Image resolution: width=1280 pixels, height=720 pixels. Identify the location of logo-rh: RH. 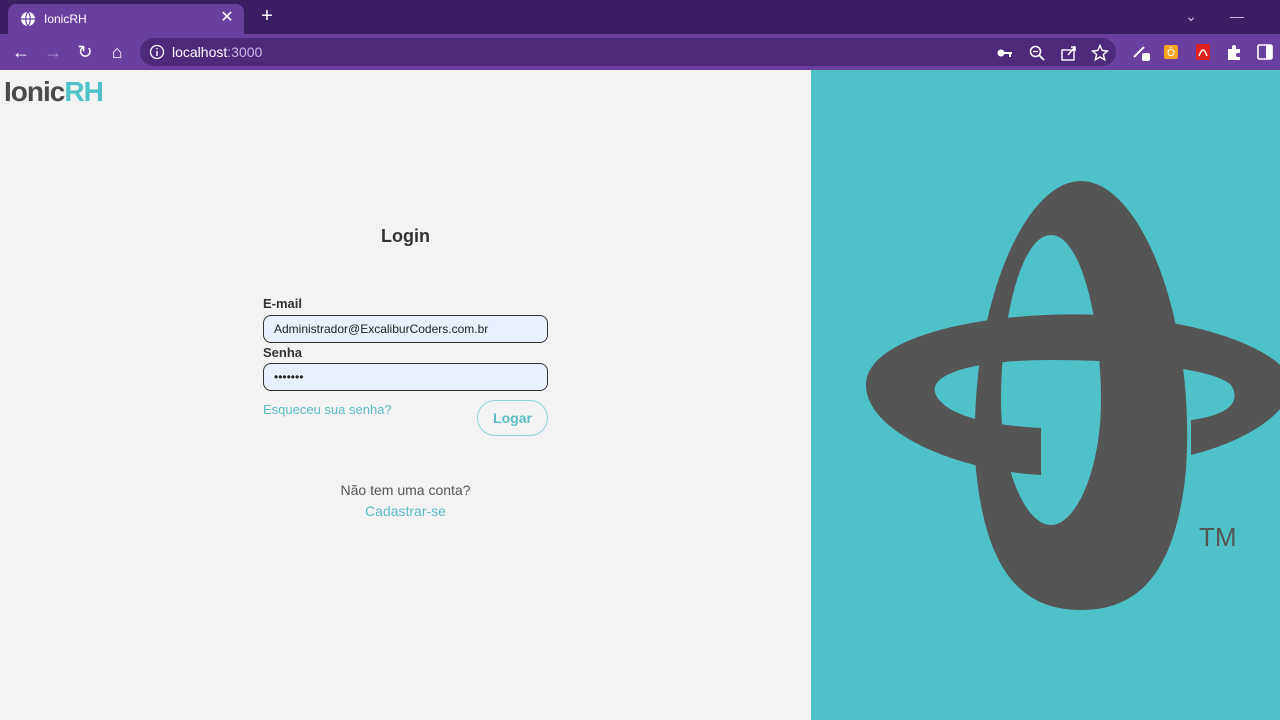
(83, 91).